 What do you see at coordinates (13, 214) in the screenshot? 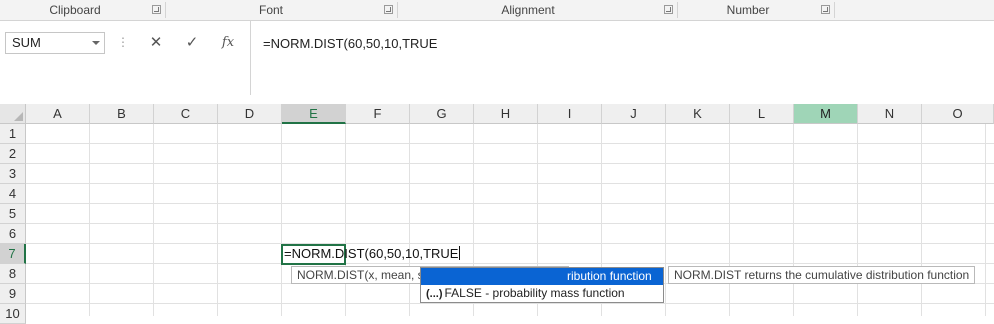
I see `row-header-5: 5` at bounding box center [13, 214].